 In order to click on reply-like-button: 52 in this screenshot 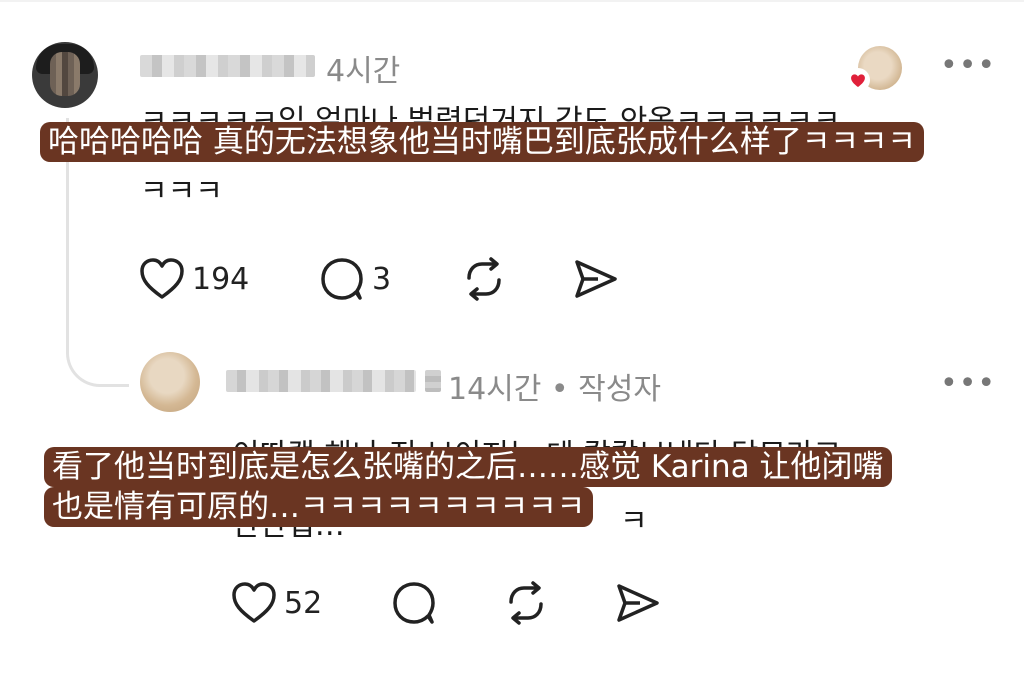, I will do `click(276, 603)`.